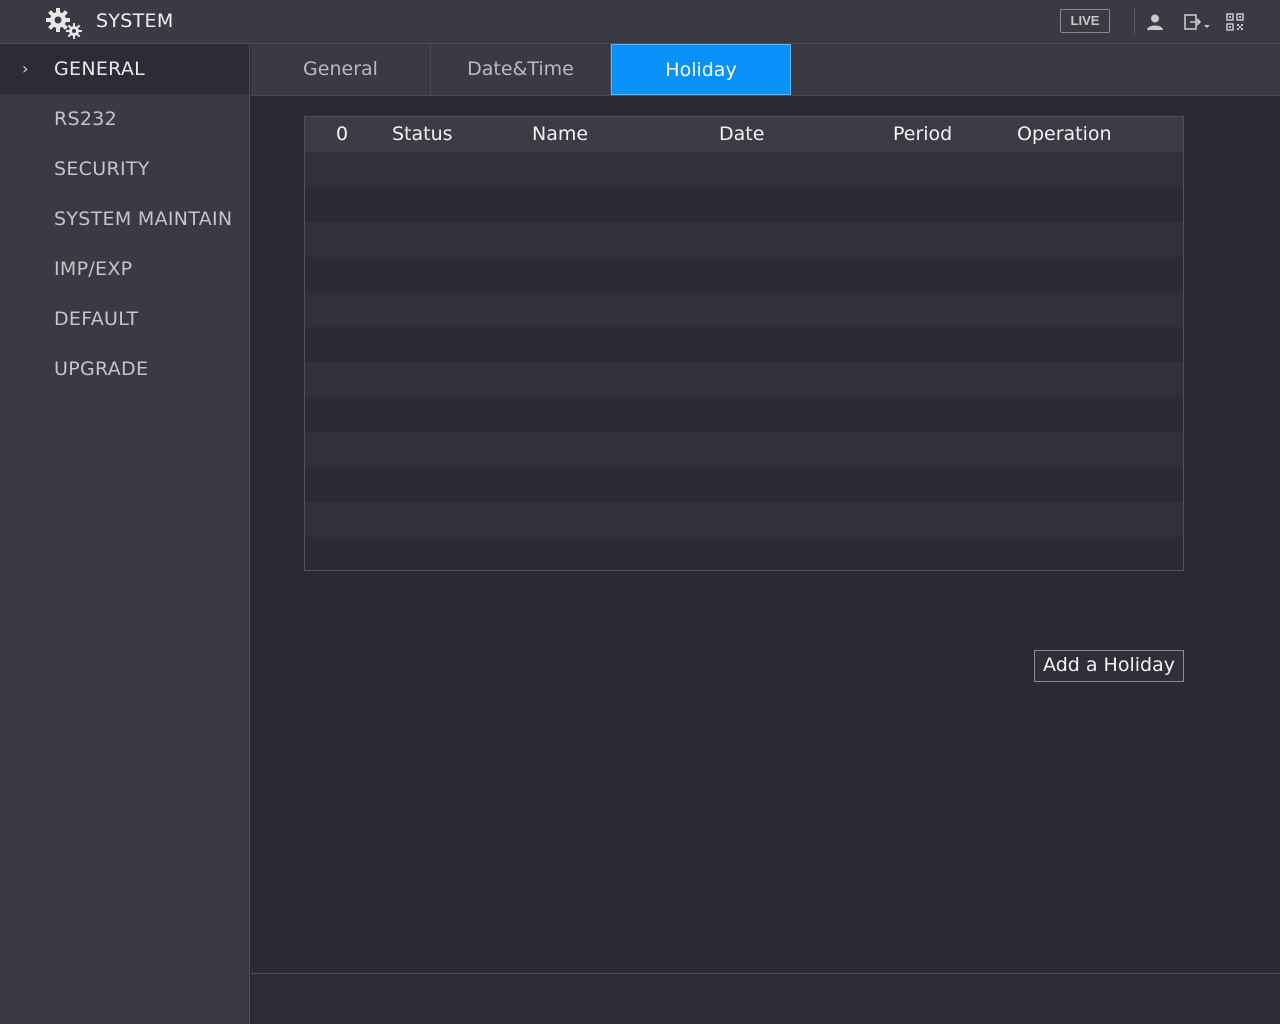  Describe the element at coordinates (640, 22) in the screenshot. I see `top-bar: SYSTEM LIVE` at that location.